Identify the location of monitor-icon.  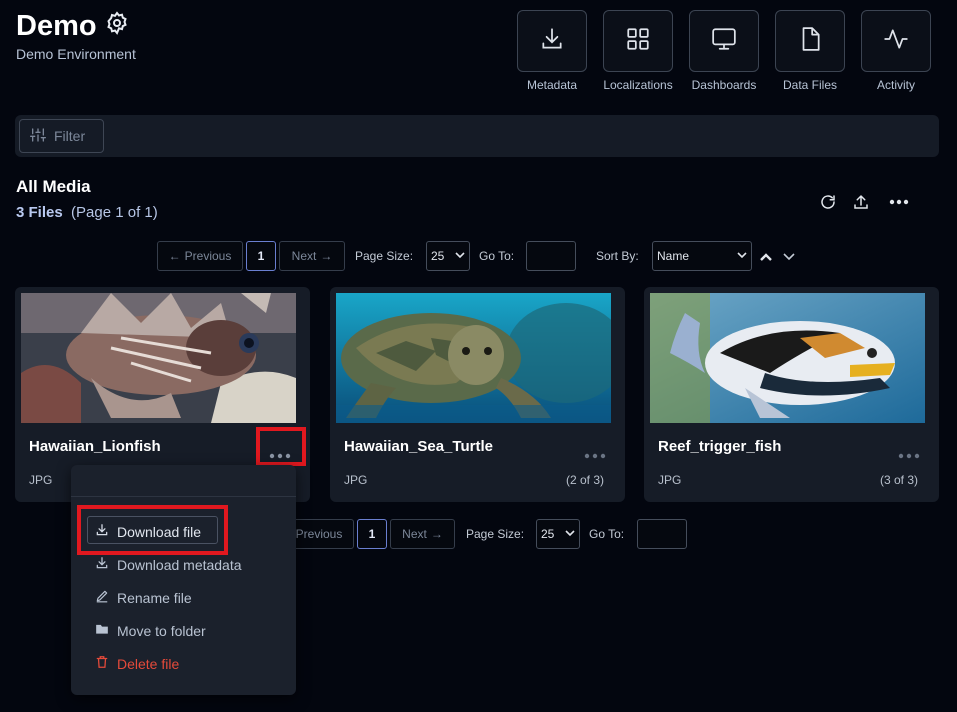
(724, 41).